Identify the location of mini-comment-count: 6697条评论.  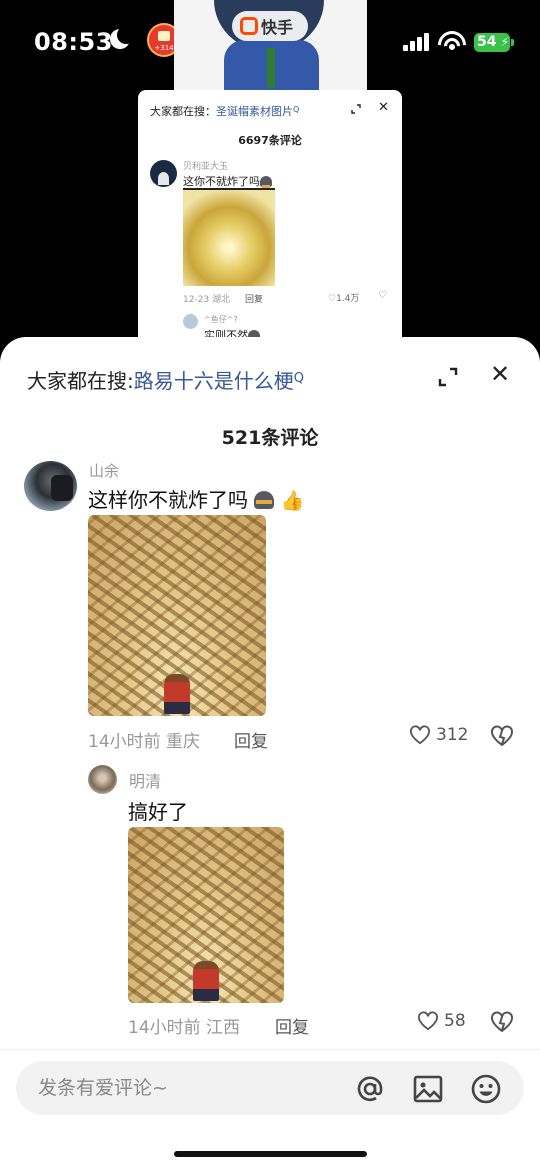
(270, 140).